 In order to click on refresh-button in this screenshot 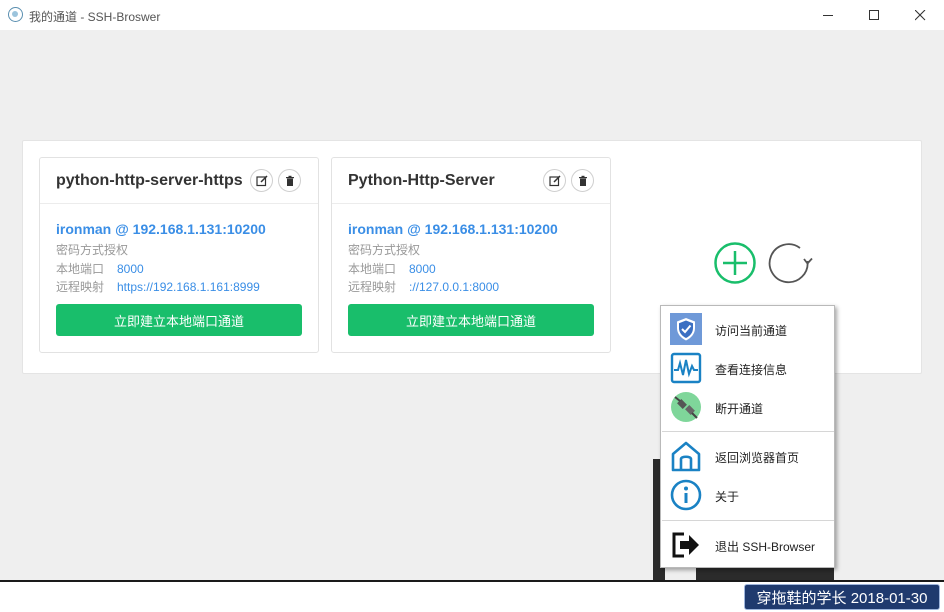, I will do `click(791, 263)`.